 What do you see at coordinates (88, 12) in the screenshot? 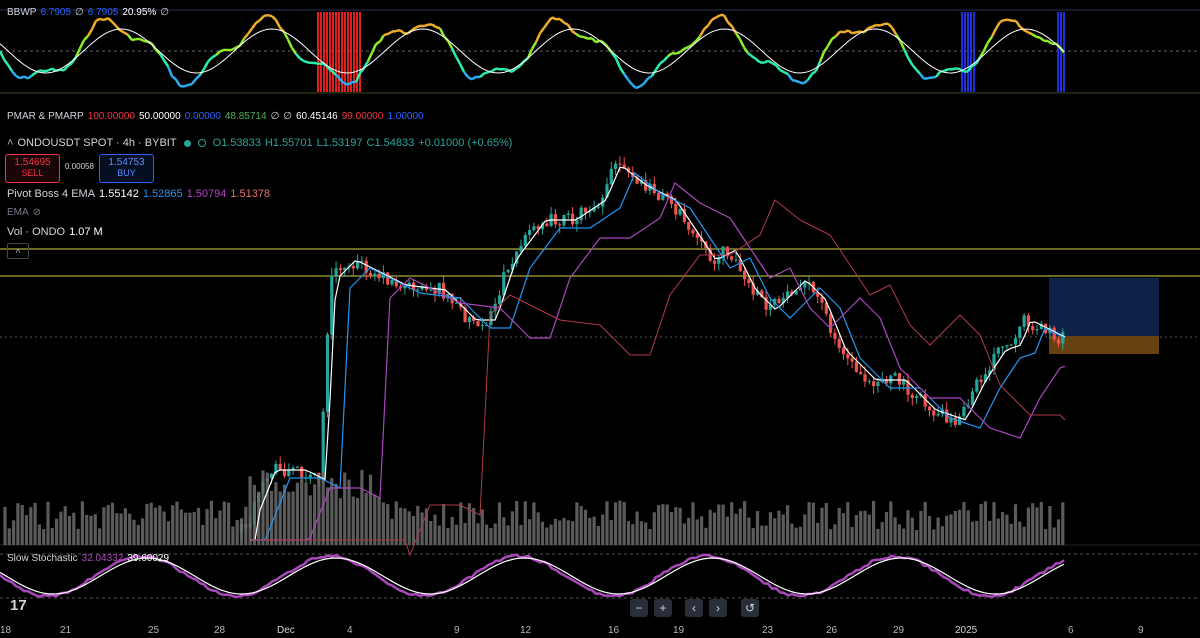
I see `bbwp-legend: BBWP 6.7905 ∅ 6.7905 20.95% ∅` at bounding box center [88, 12].